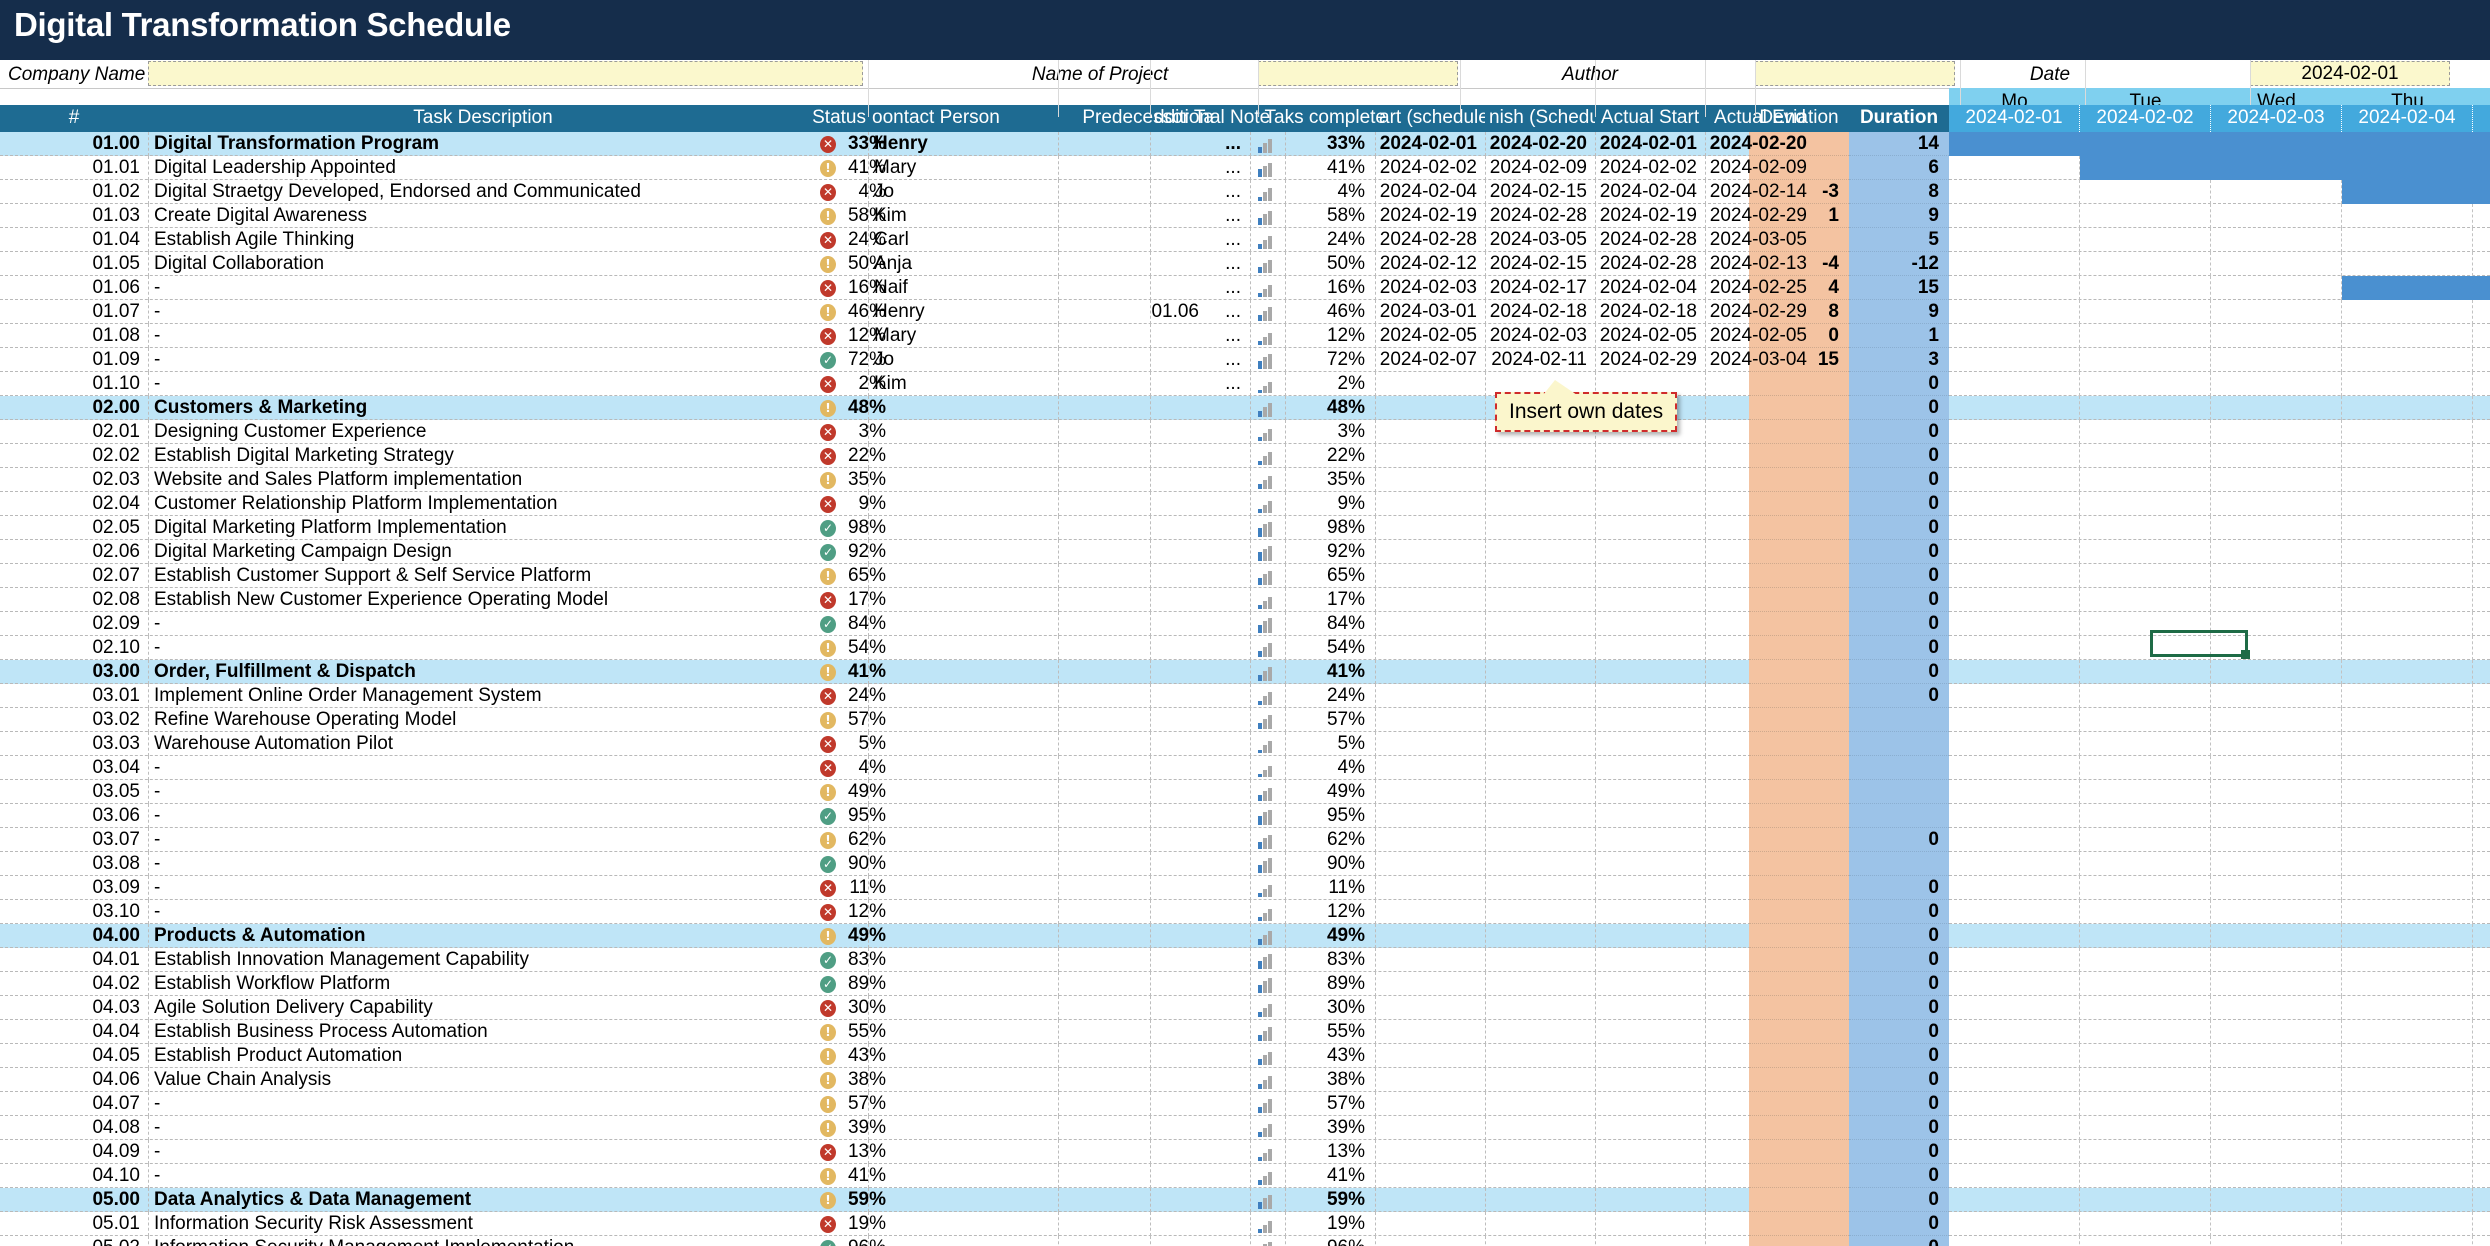  What do you see at coordinates (1327, 1032) in the screenshot?
I see `row-tasks-complete-percent: 55%` at bounding box center [1327, 1032].